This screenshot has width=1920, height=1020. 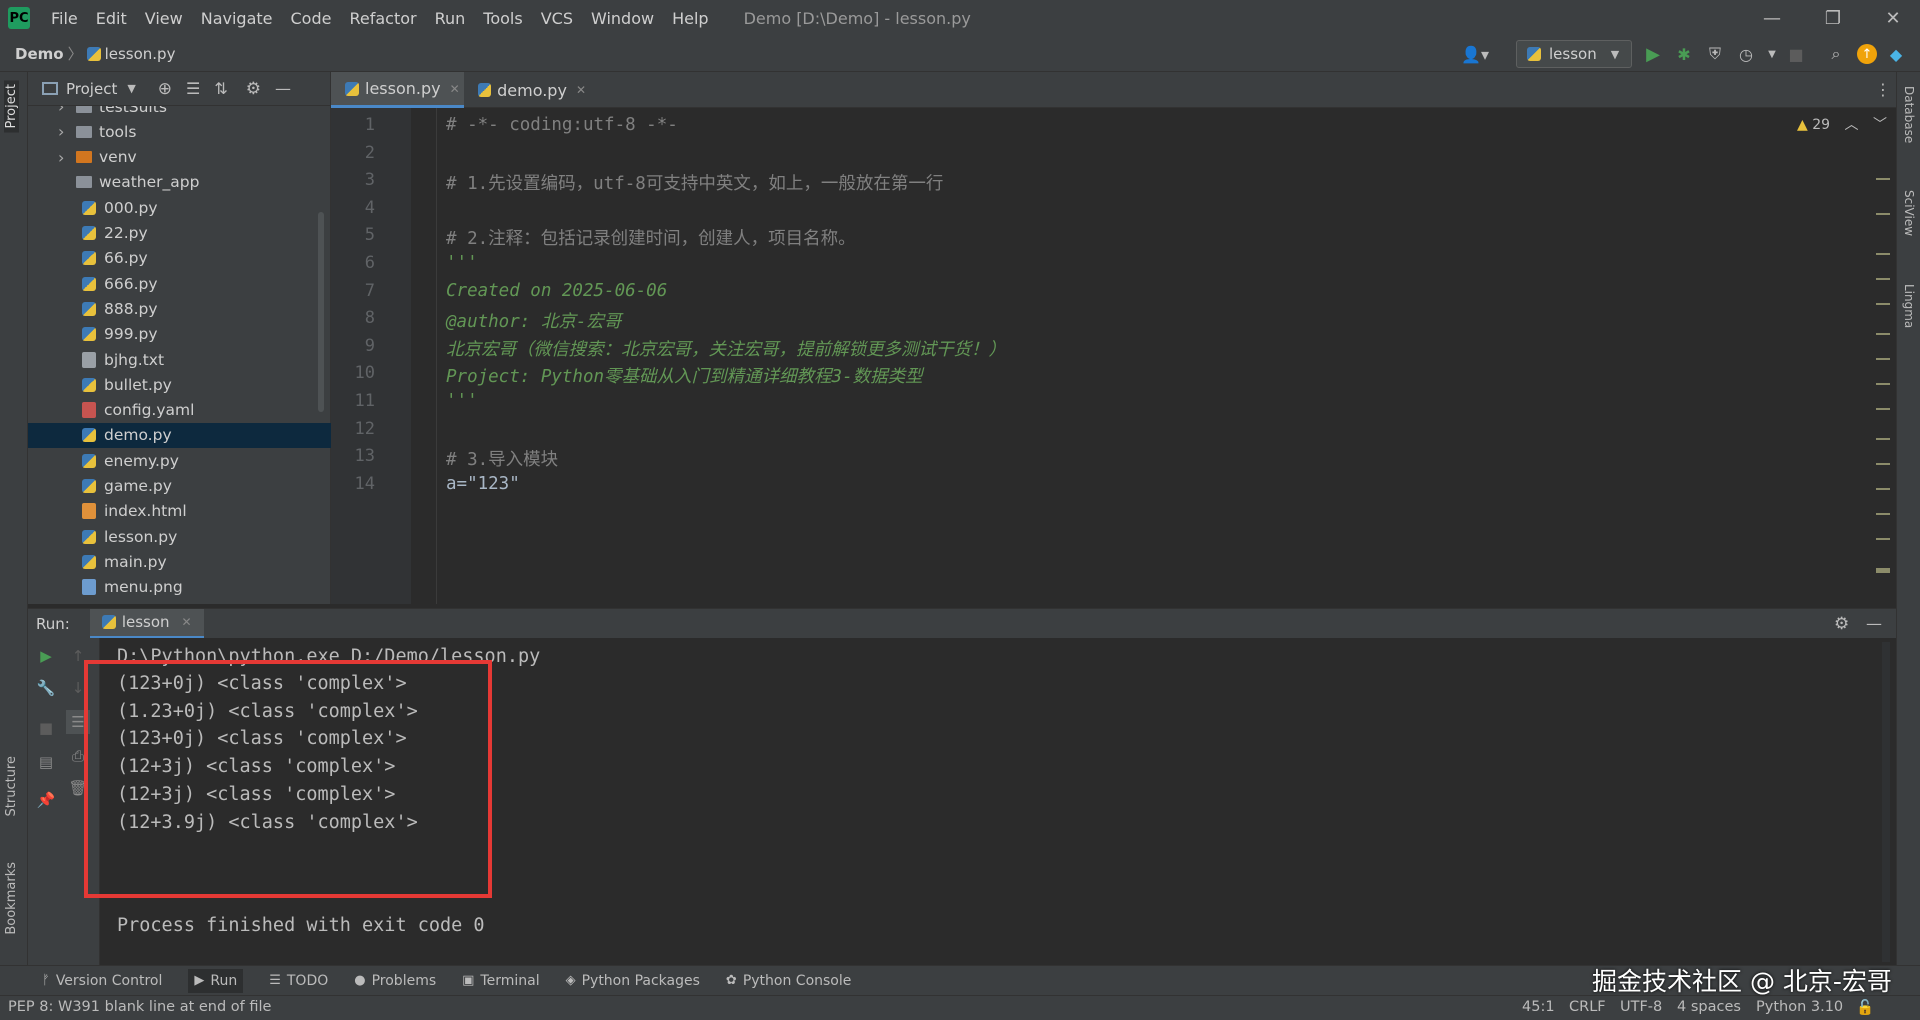 What do you see at coordinates (179, 511) in the screenshot?
I see `tree-item: index.html` at bounding box center [179, 511].